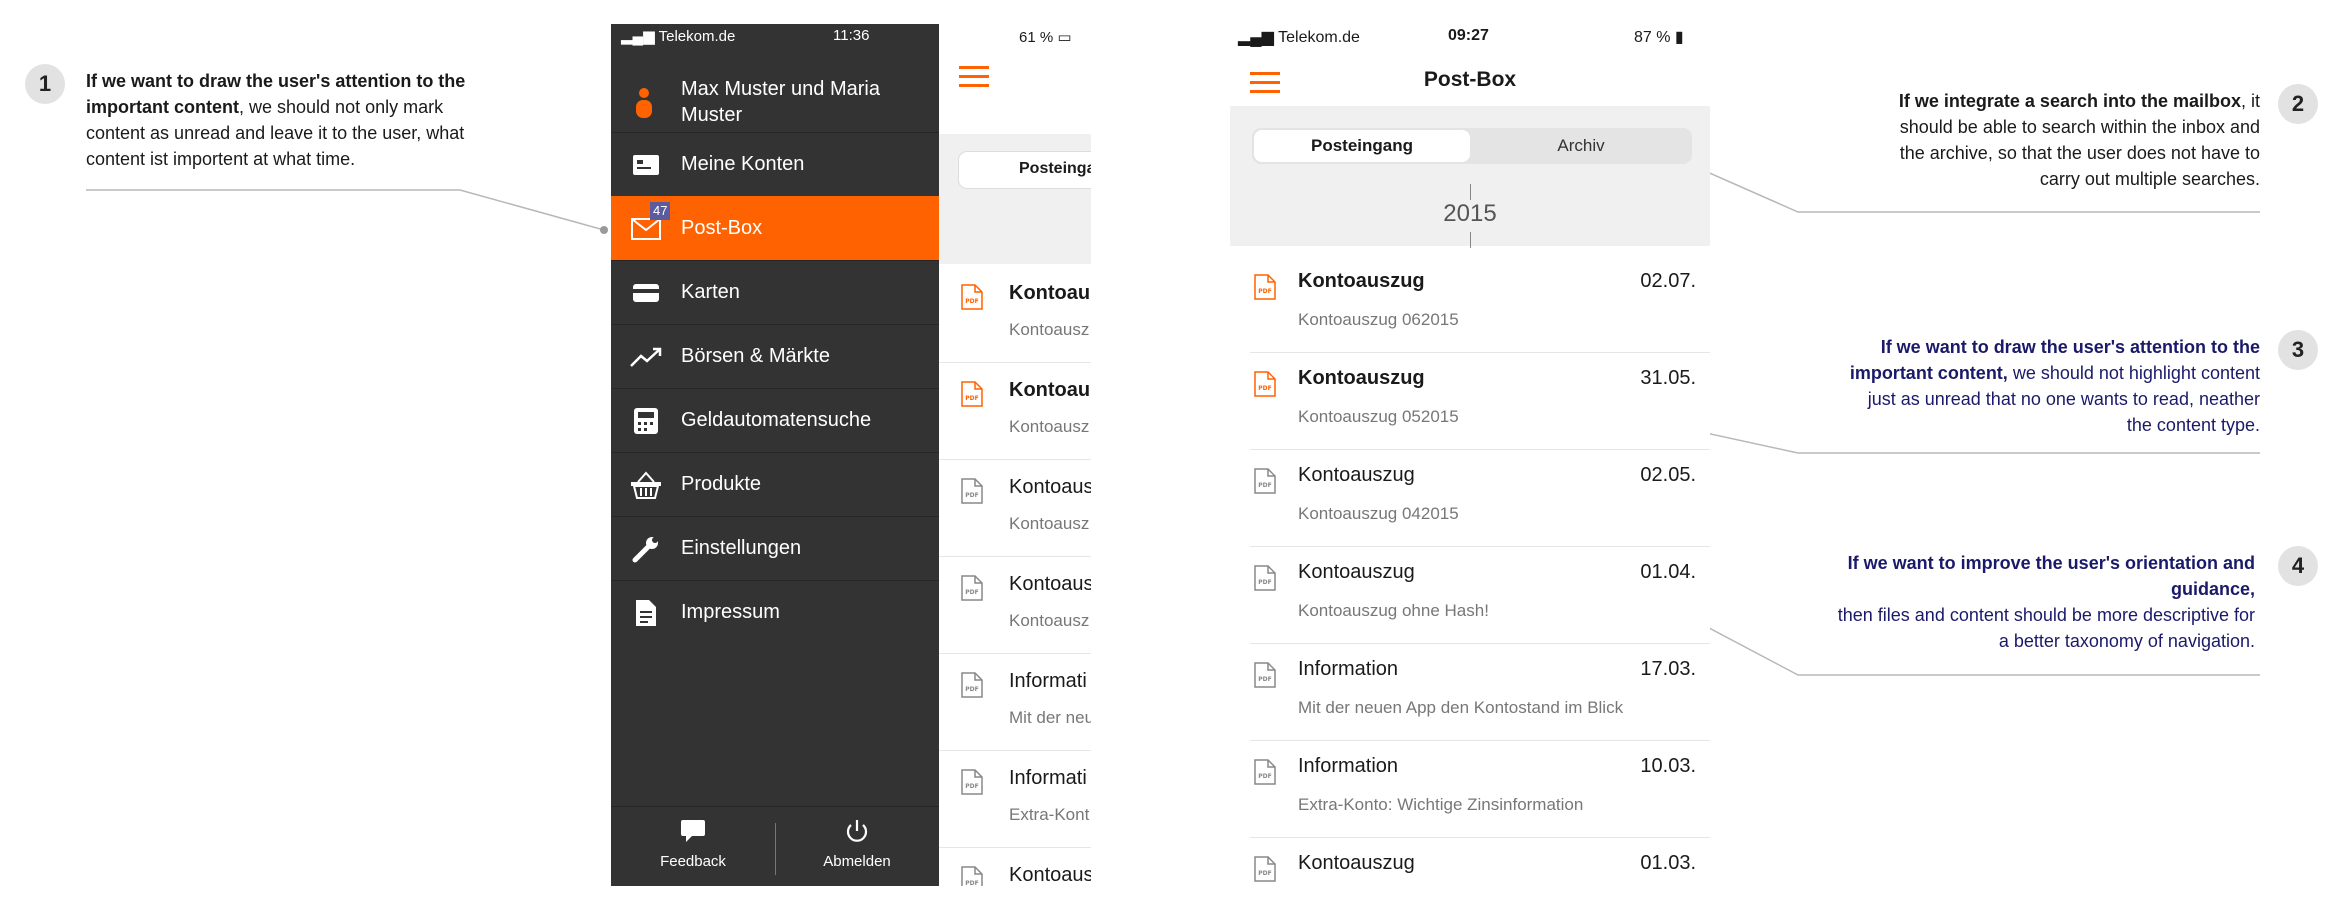 The width and height of the screenshot is (2344, 906). What do you see at coordinates (775, 484) in the screenshot?
I see `menu-item-produkte: Produkte` at bounding box center [775, 484].